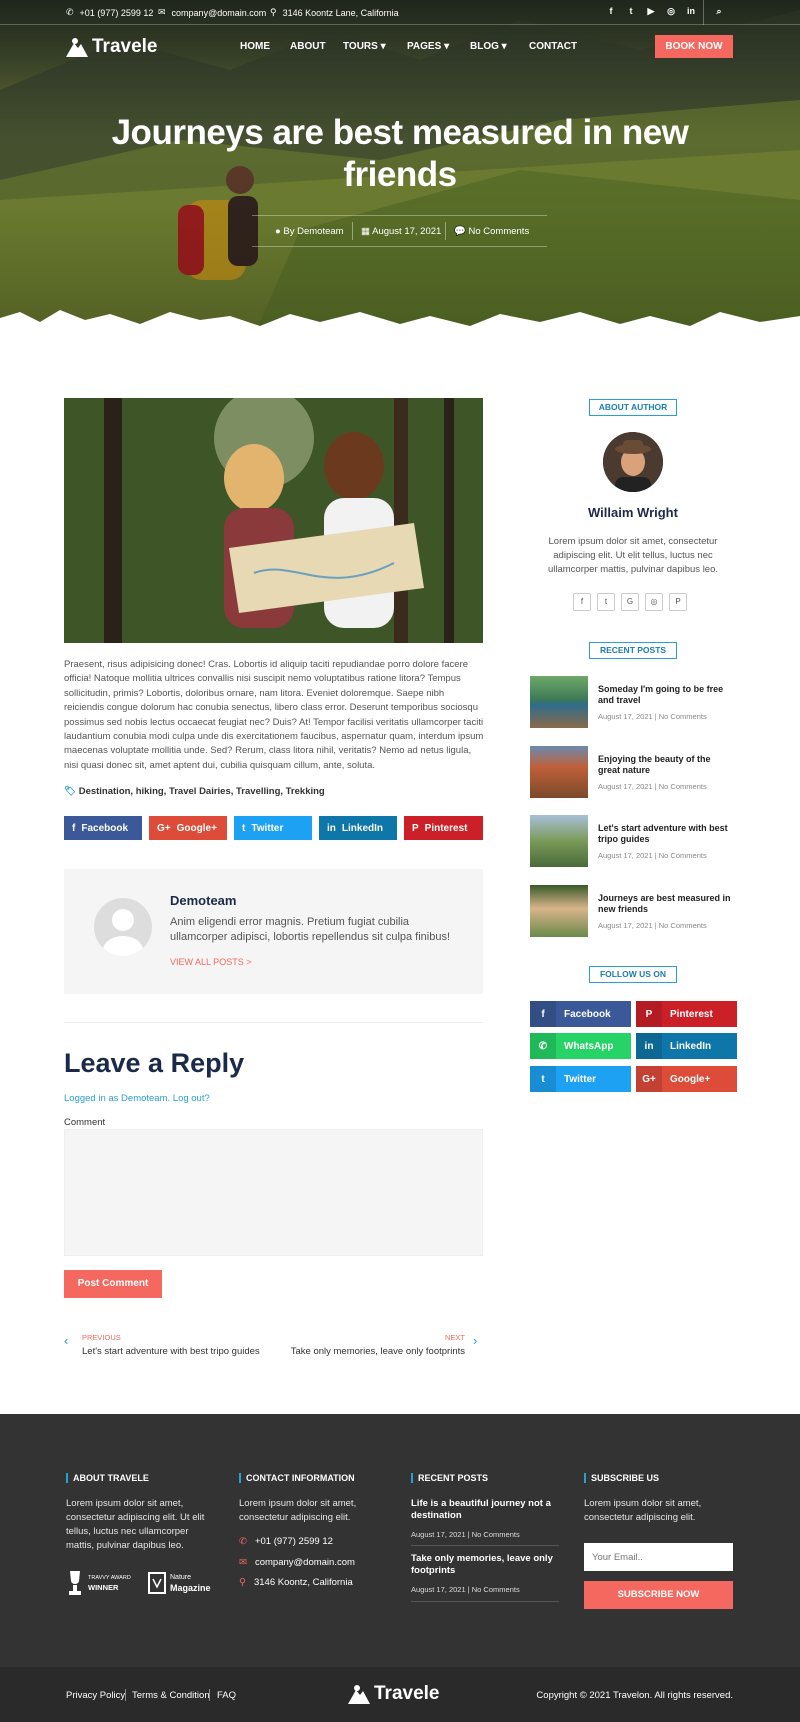 This screenshot has height=1722, width=800. I want to click on featured-photo-illustration, so click(273, 520).